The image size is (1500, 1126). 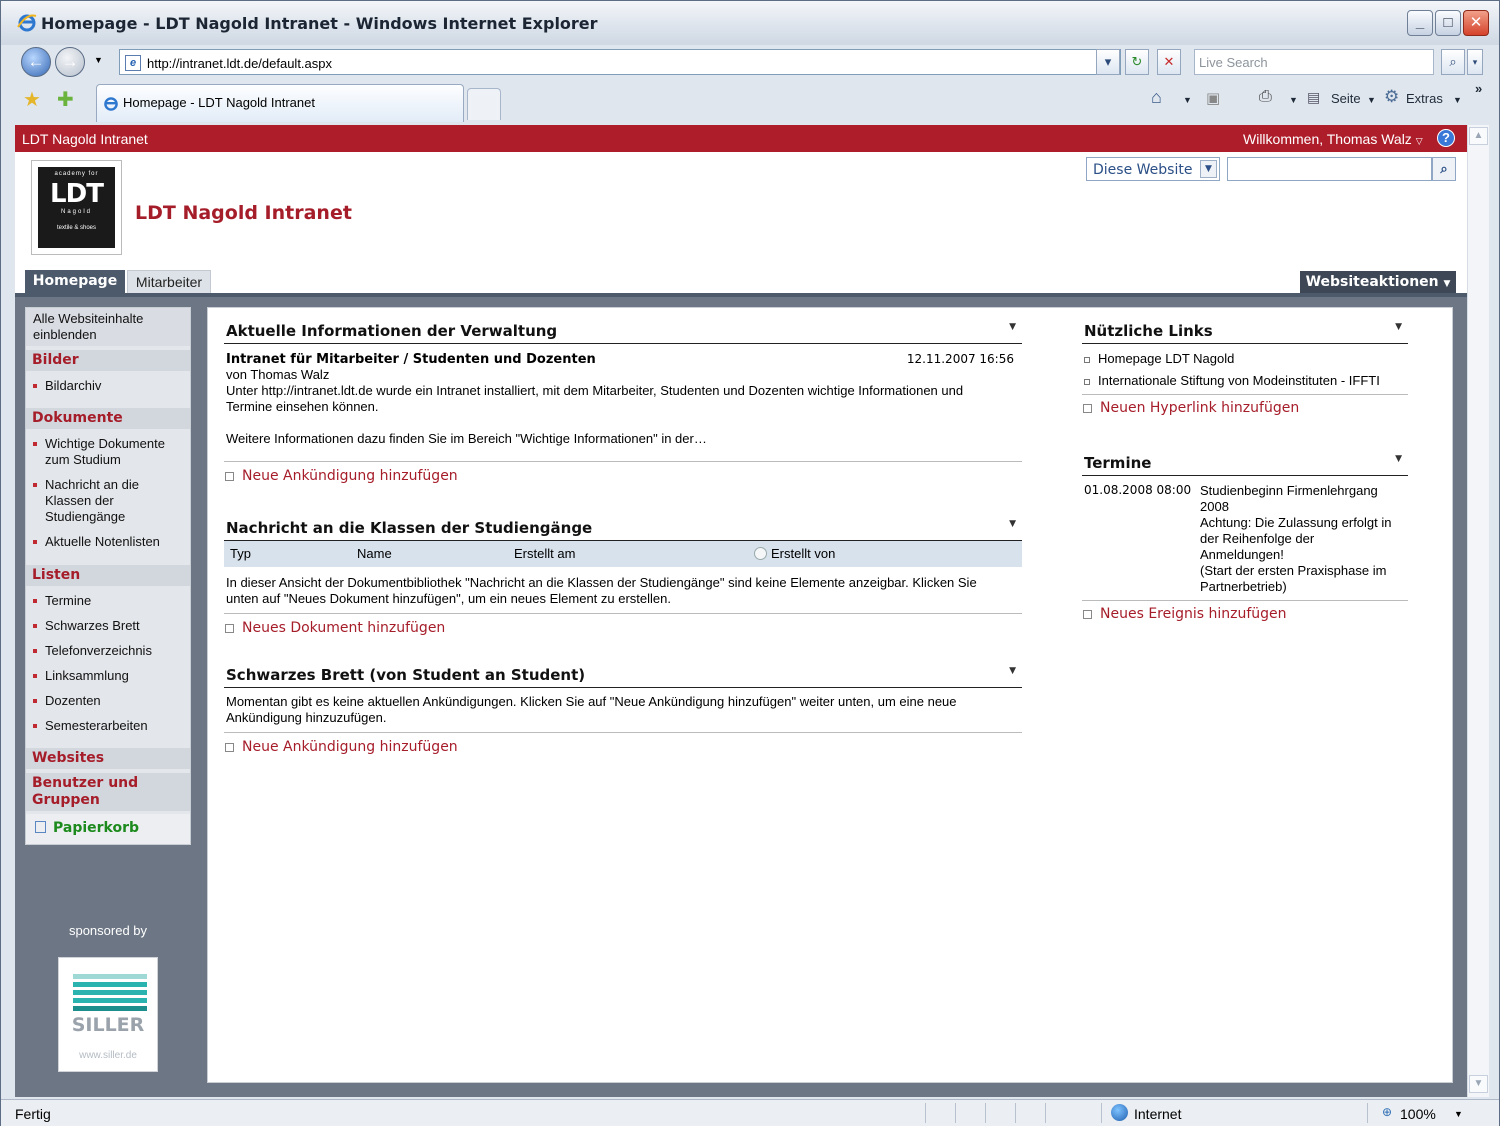 I want to click on quicklaunch-item-notenlisten: Aktuelle Notenlisten, so click(x=108, y=542).